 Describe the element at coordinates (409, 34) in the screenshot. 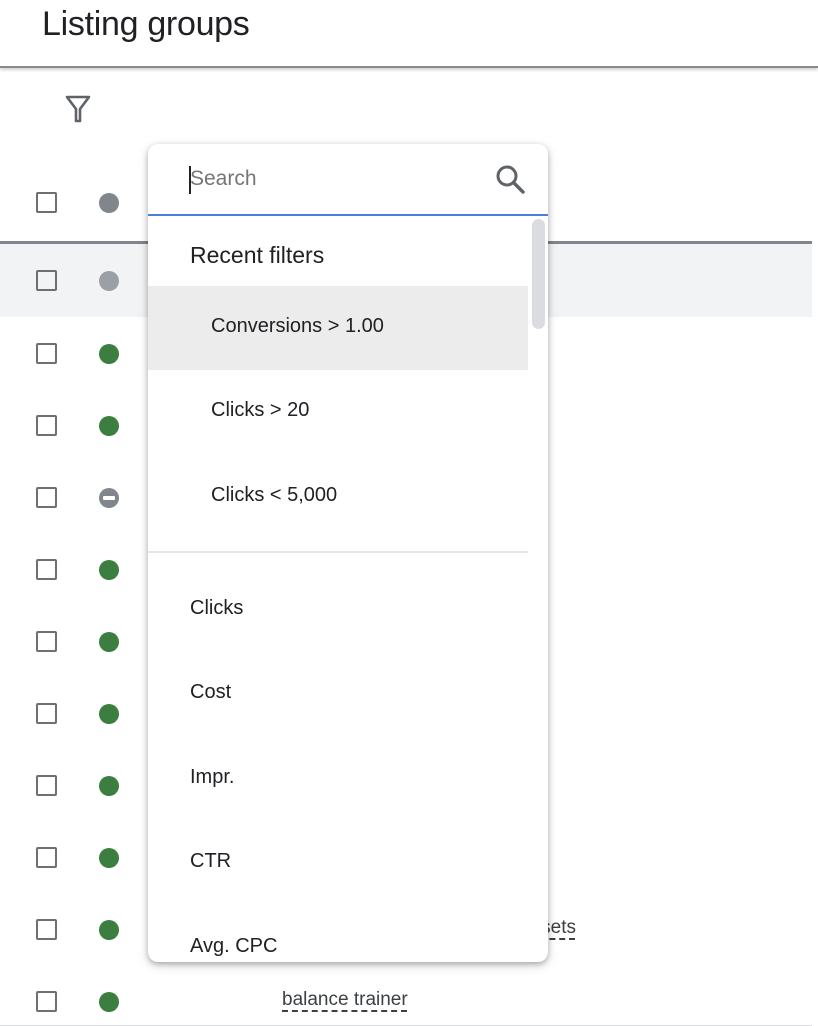

I see `page-header: Listing groups` at that location.